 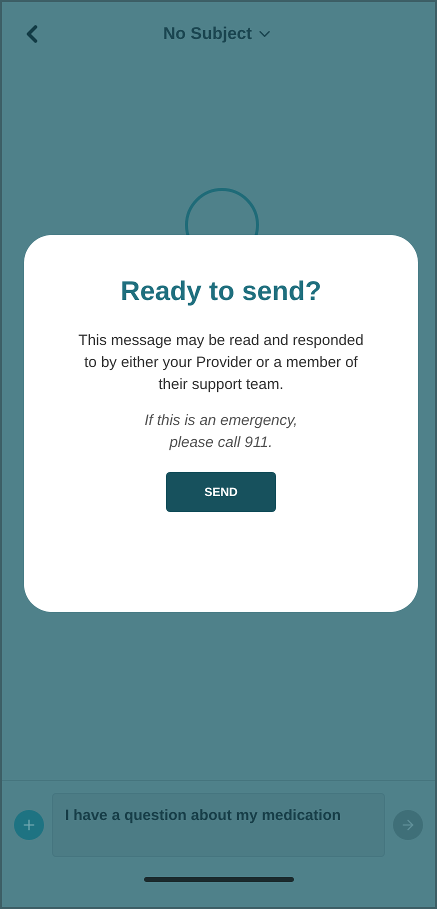 I want to click on send-button: SEND, so click(x=221, y=492).